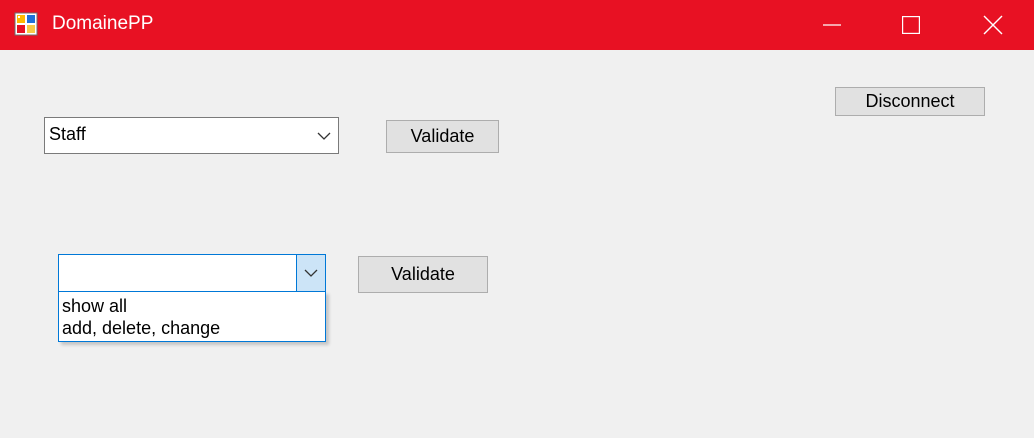 This screenshot has height=438, width=1034. Describe the element at coordinates (910, 101) in the screenshot. I see `disconnect-button: Disconnect` at that location.